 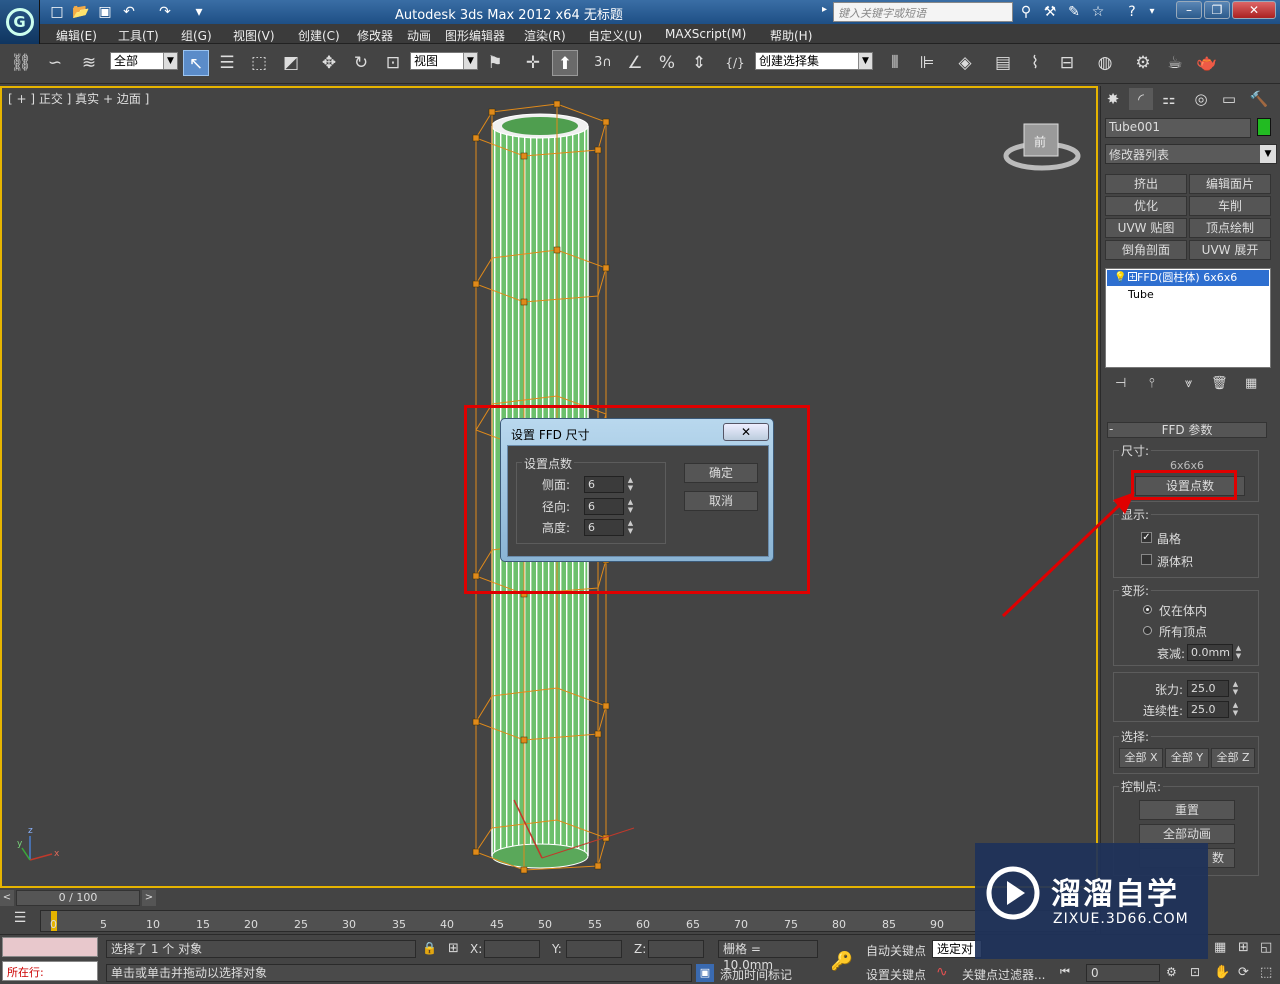 What do you see at coordinates (1266, 947) in the screenshot?
I see `field-of-view-icon: ◱` at bounding box center [1266, 947].